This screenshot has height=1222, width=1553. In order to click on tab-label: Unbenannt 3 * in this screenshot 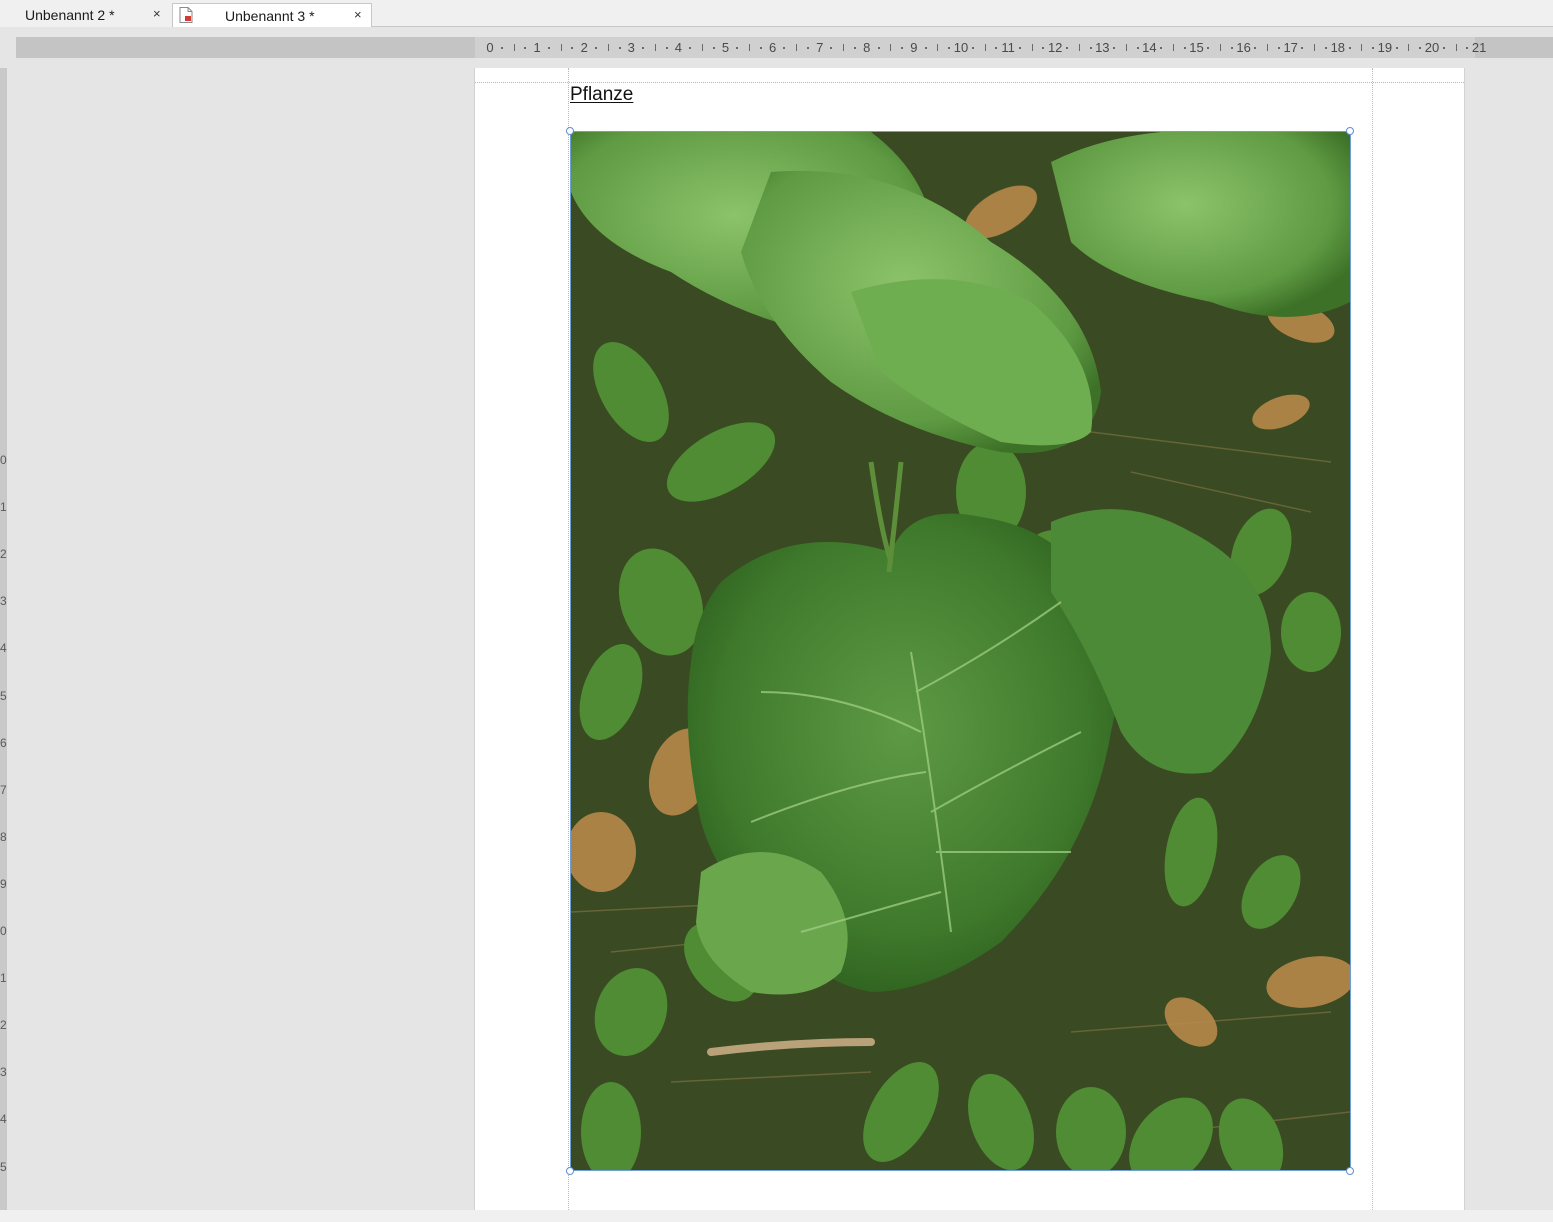, I will do `click(270, 16)`.